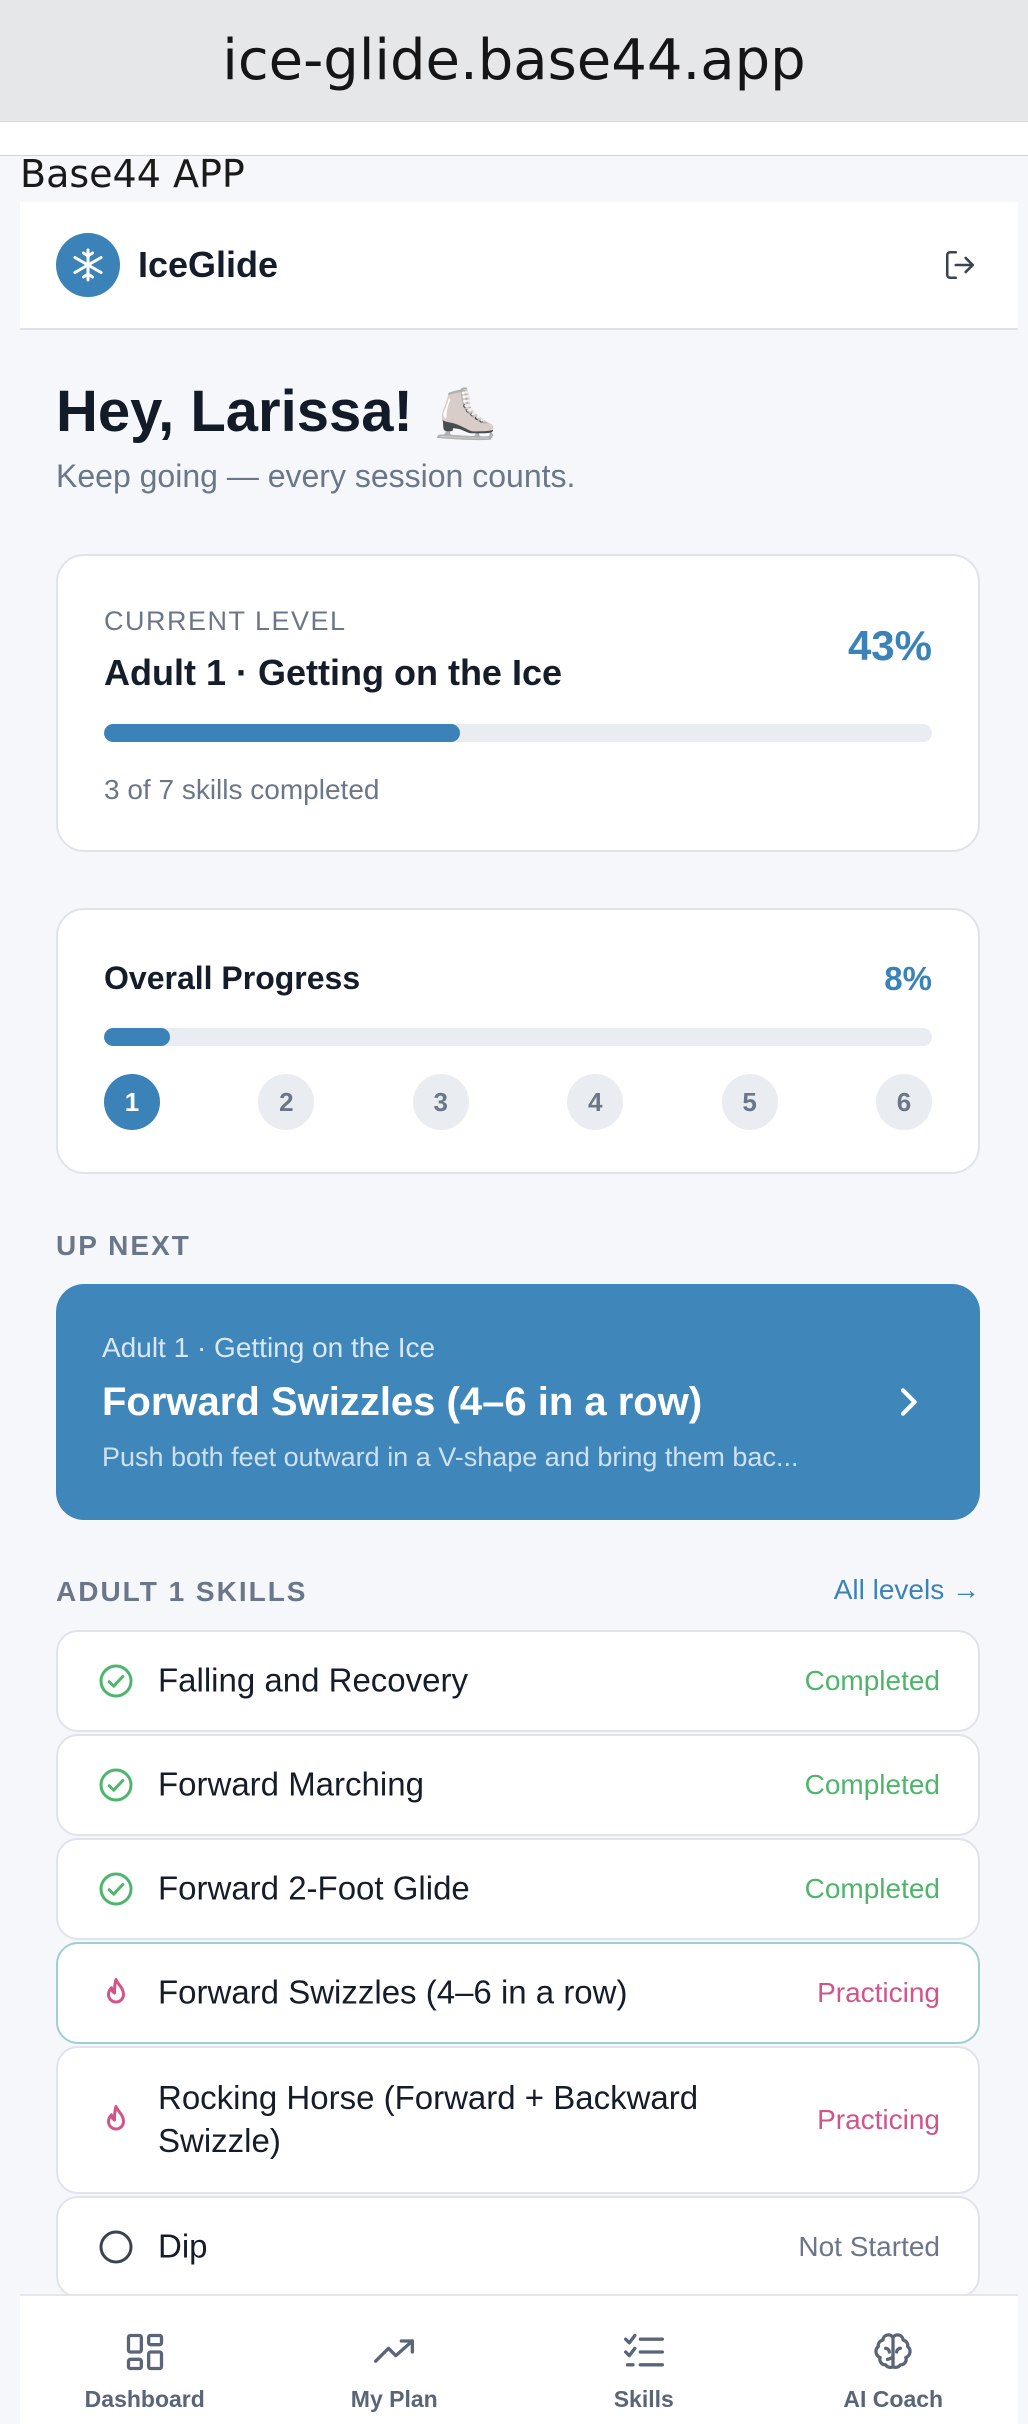 This screenshot has height=2424, width=1028. I want to click on overall-progress-title: Overall Progress, so click(232, 978).